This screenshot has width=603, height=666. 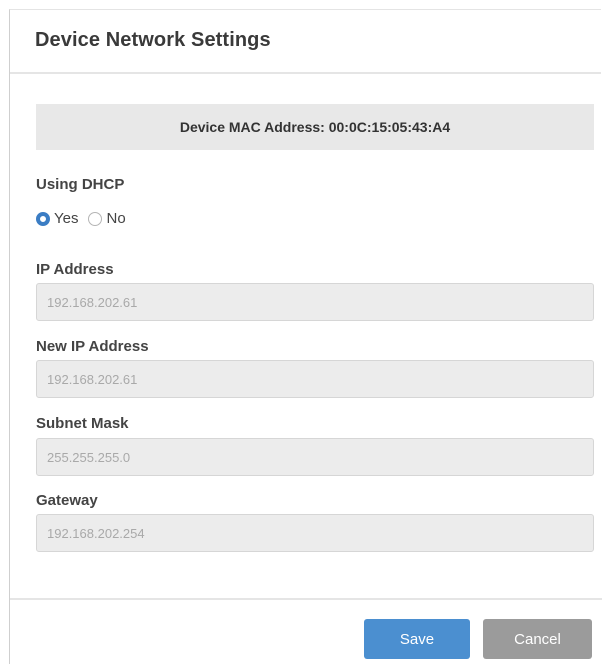 What do you see at coordinates (315, 533) in the screenshot?
I see `gateway-field: 192.168.202.254` at bounding box center [315, 533].